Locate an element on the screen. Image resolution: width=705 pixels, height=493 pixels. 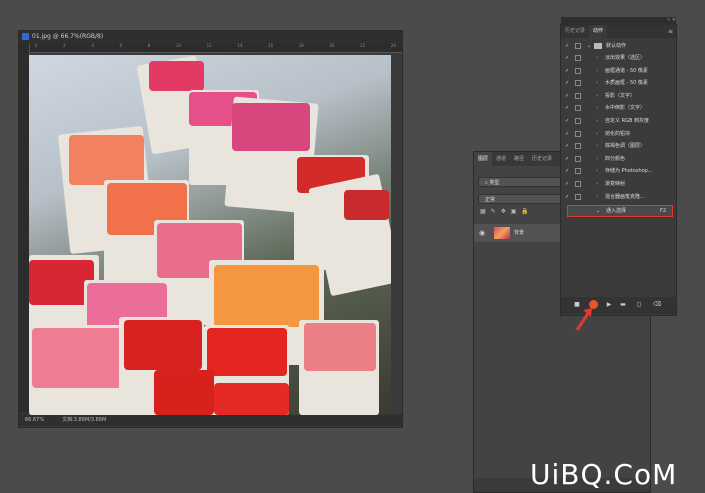
ruler-tick-label: 22 is located at coordinates (363, 45).